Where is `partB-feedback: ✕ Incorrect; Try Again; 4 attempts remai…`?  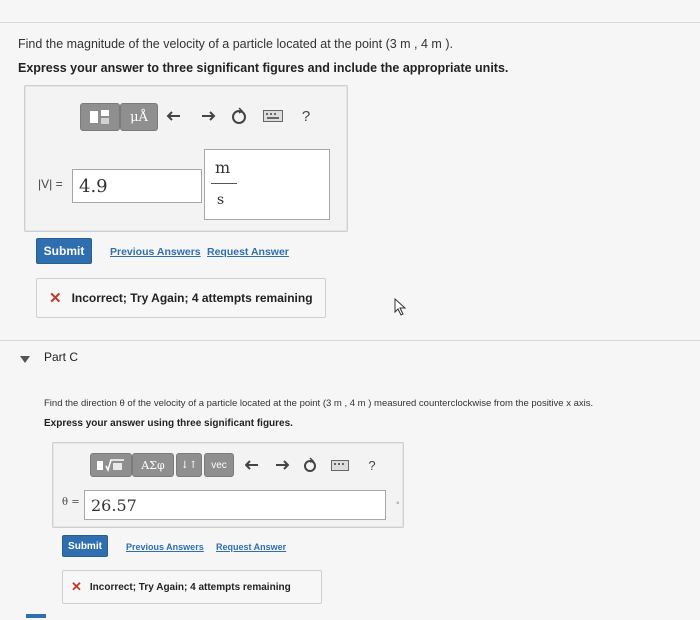 partB-feedback: ✕ Incorrect; Try Again; 4 attempts remai… is located at coordinates (181, 298).